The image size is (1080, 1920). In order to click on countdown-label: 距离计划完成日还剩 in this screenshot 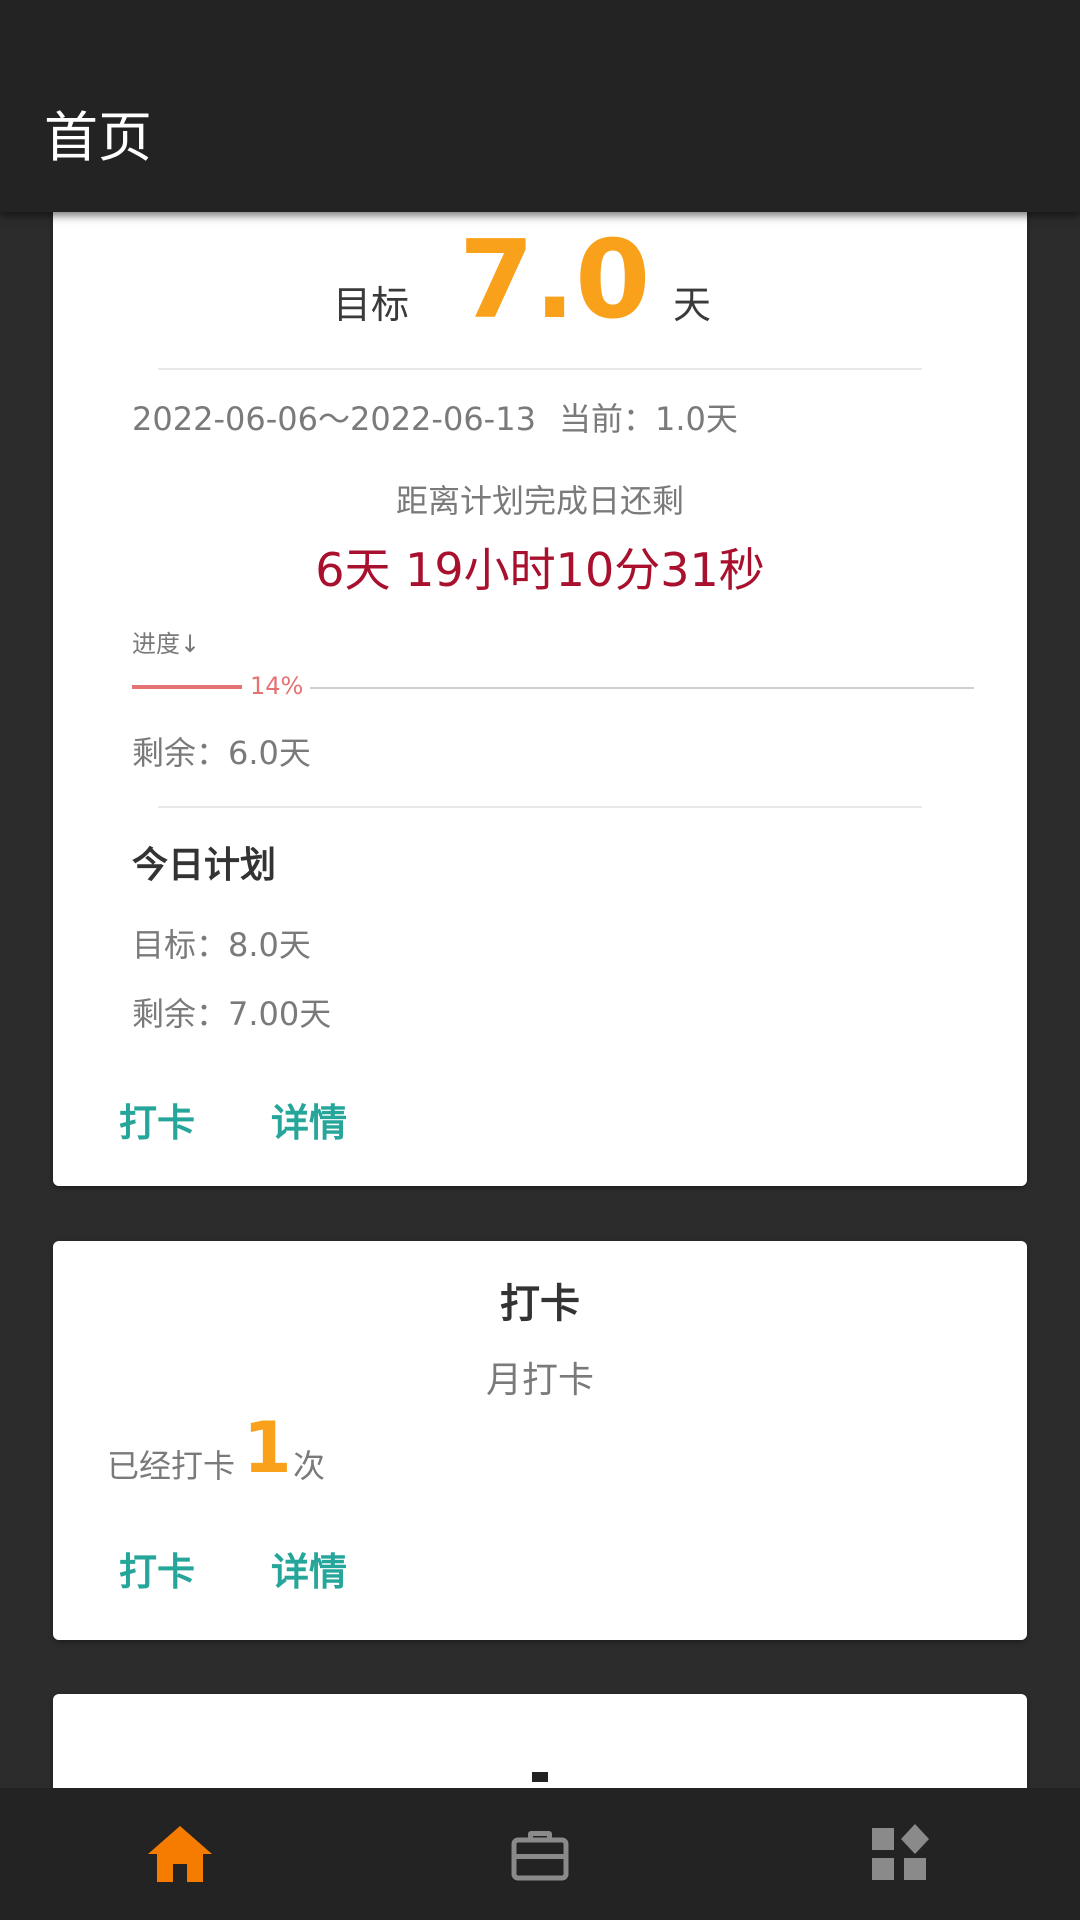, I will do `click(539, 501)`.